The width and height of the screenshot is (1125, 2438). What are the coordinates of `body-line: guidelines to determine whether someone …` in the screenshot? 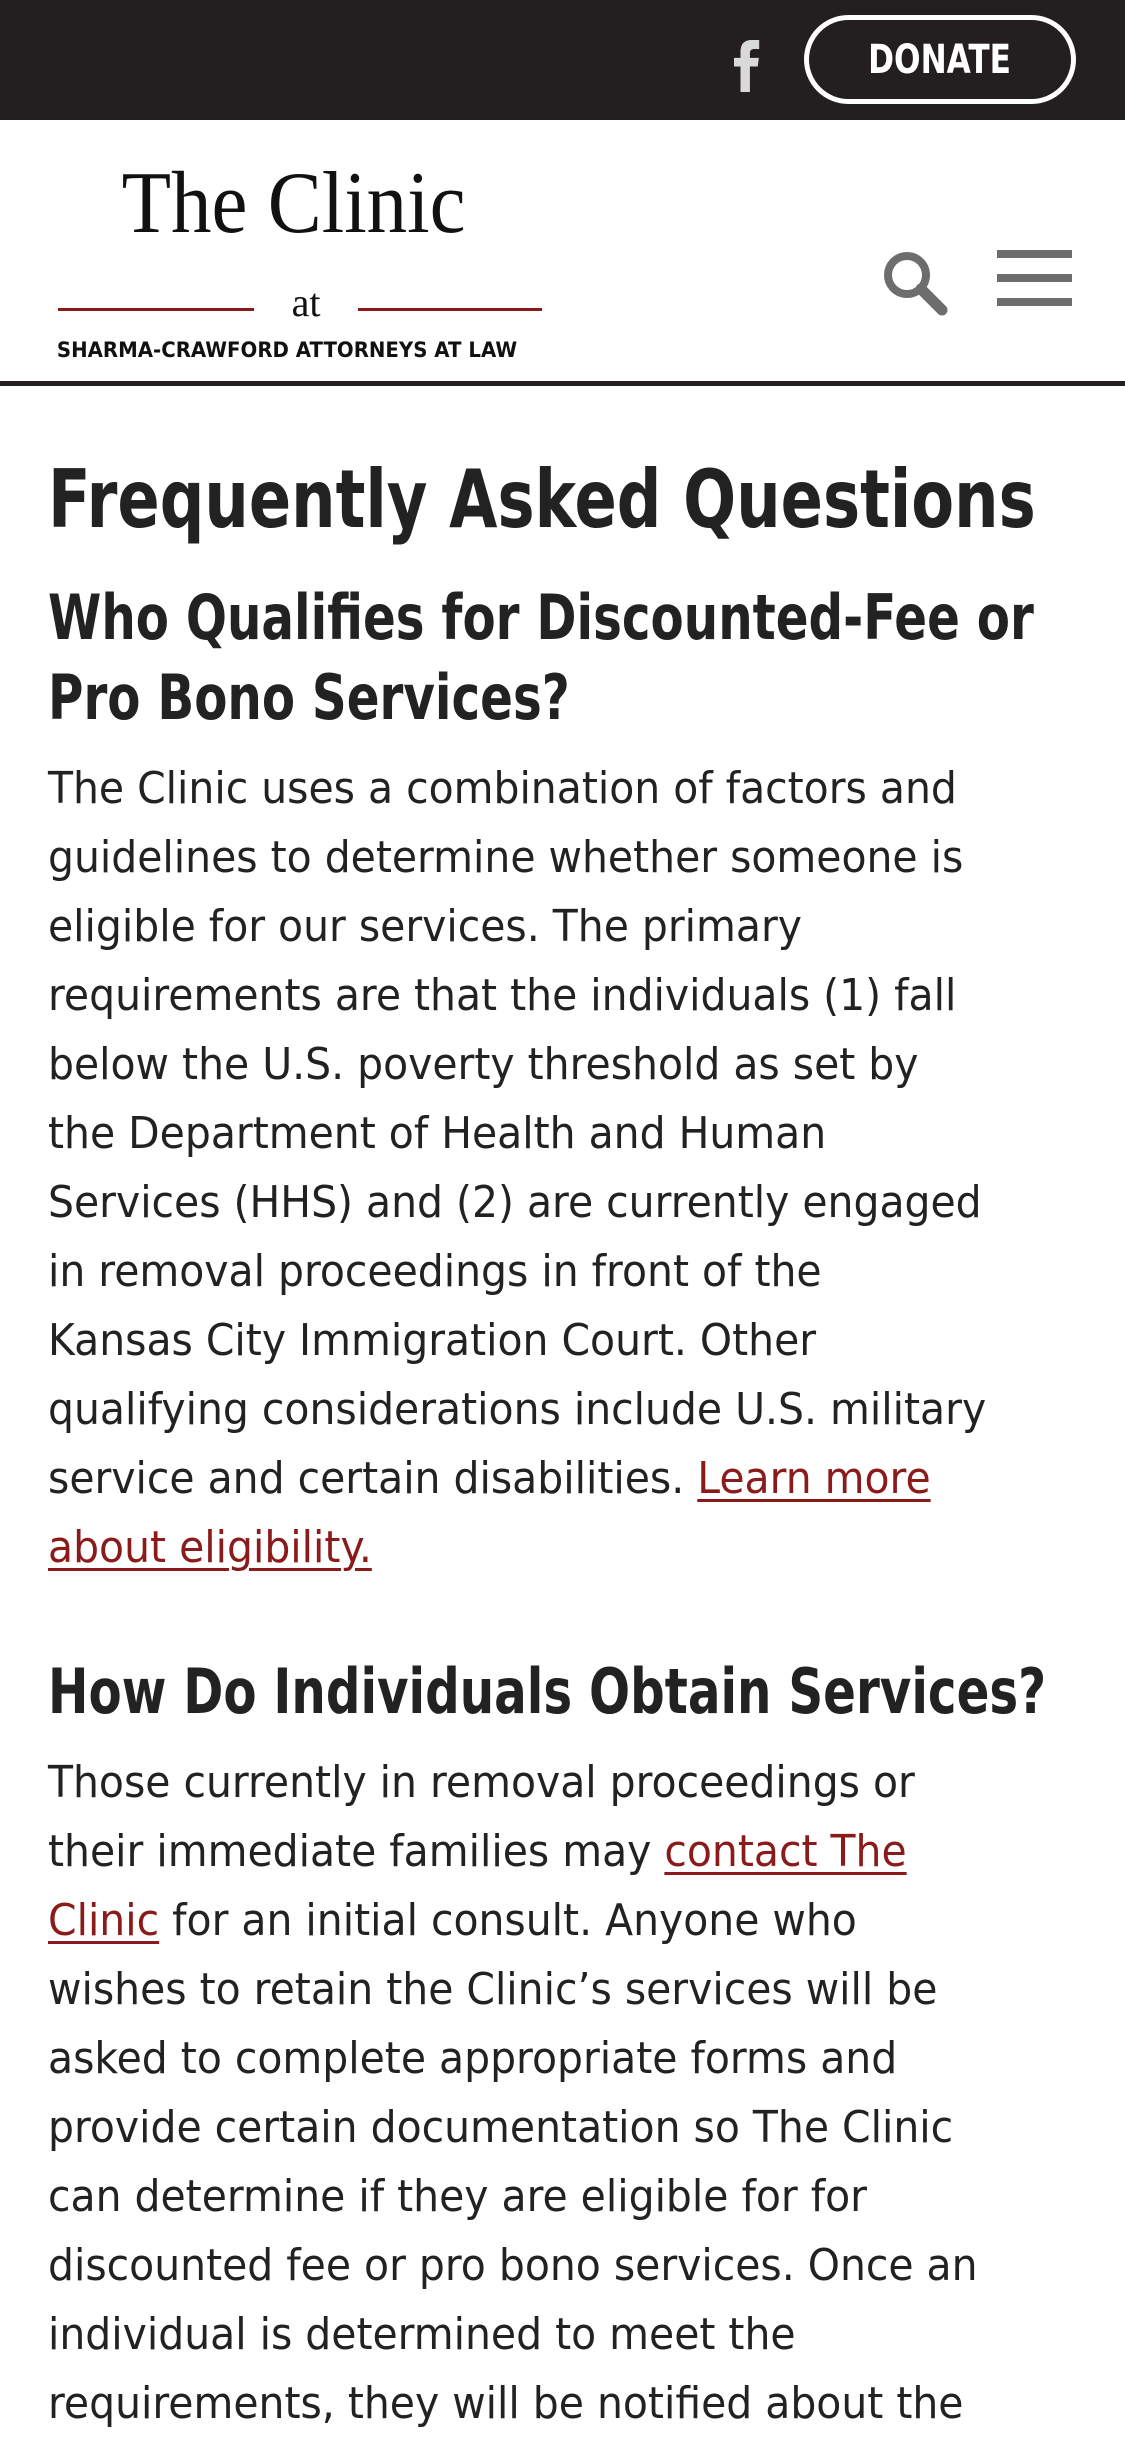 It's located at (506, 857).